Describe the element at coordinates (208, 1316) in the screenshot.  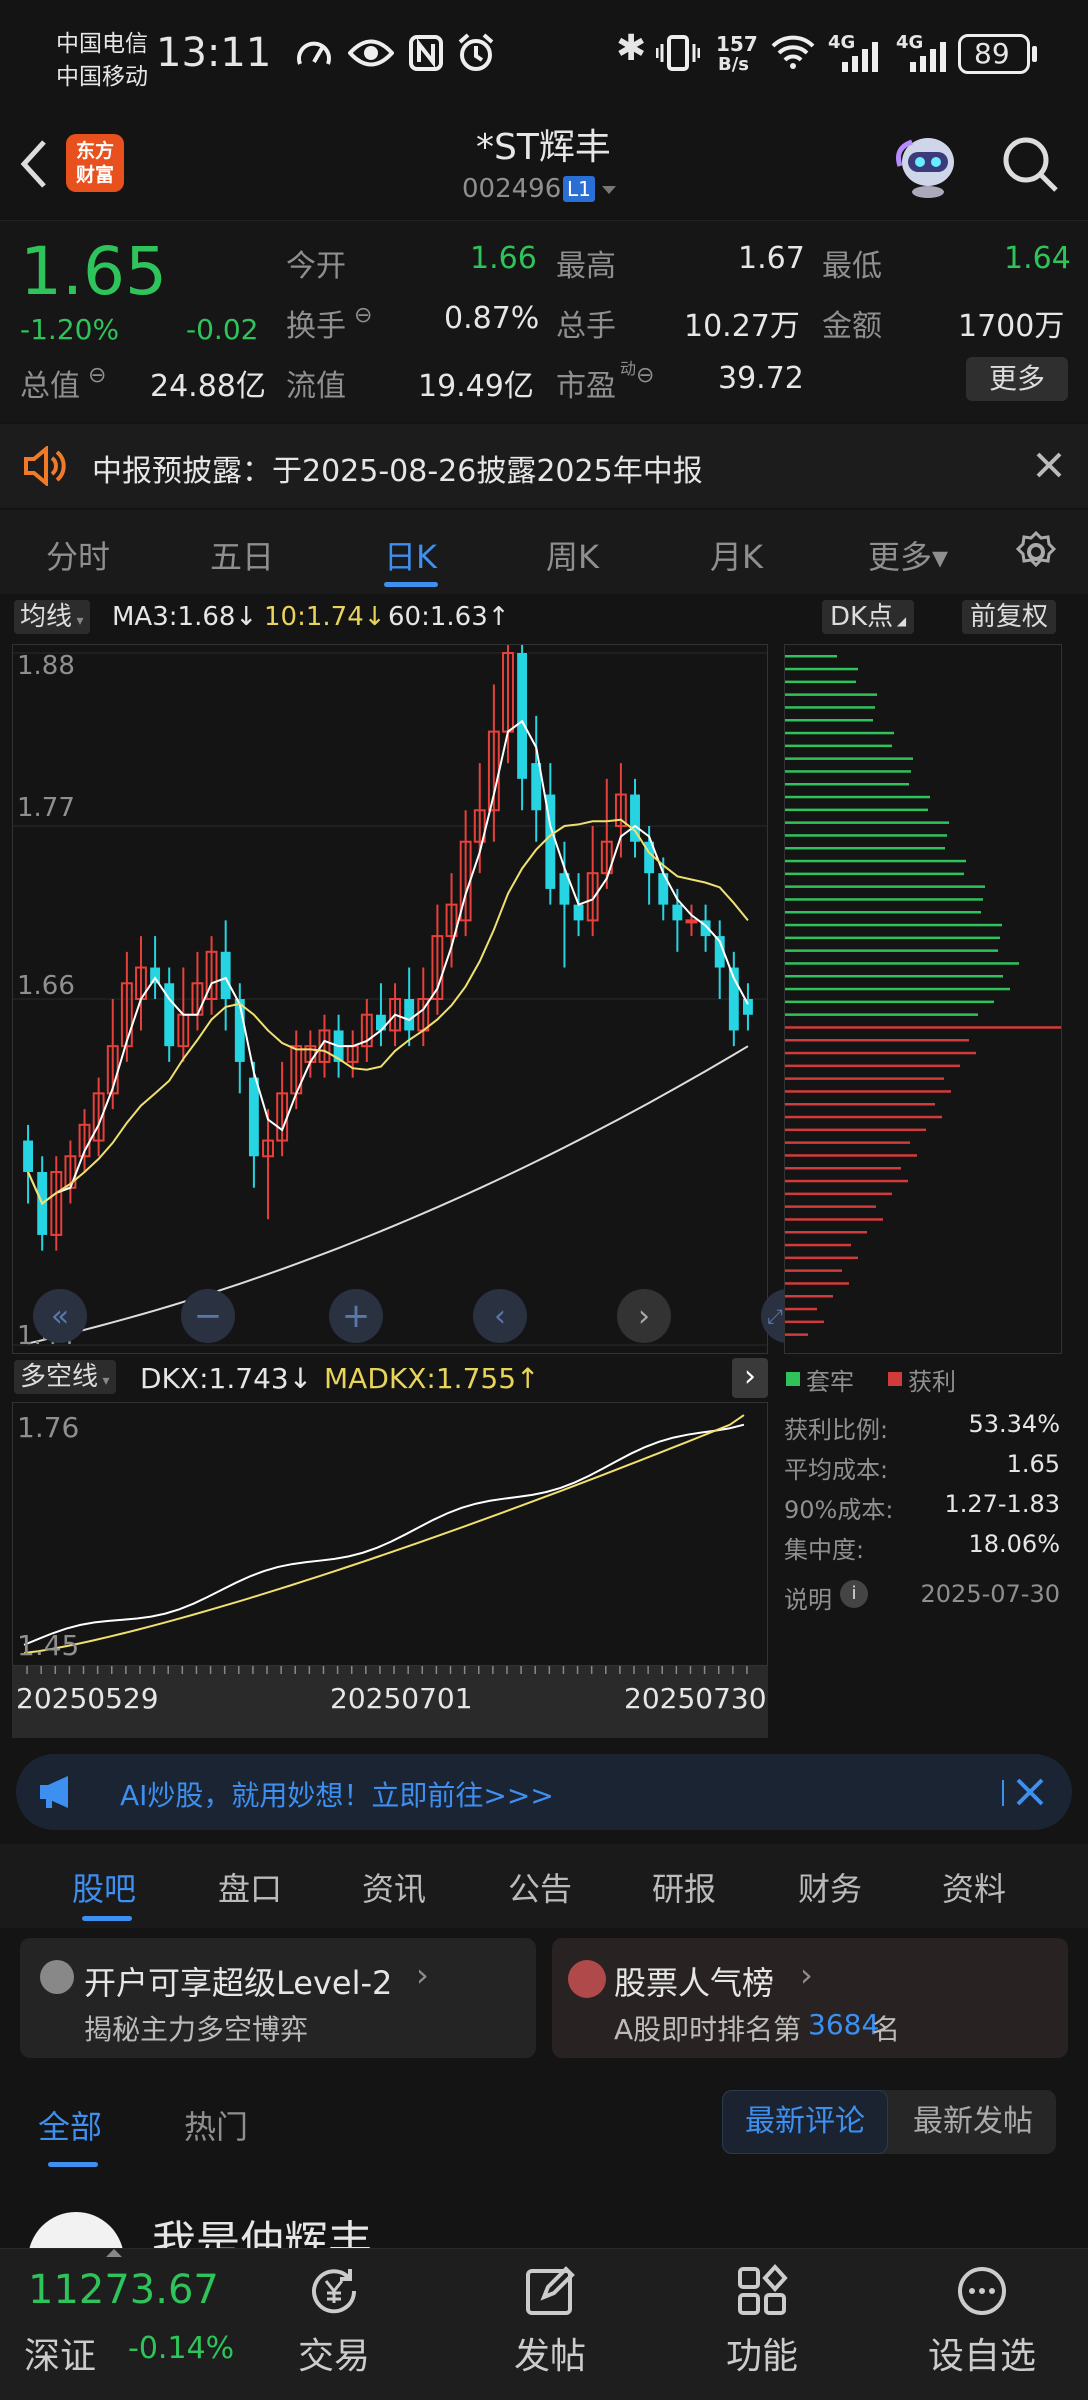
I see `zoom-out-button: −` at that location.